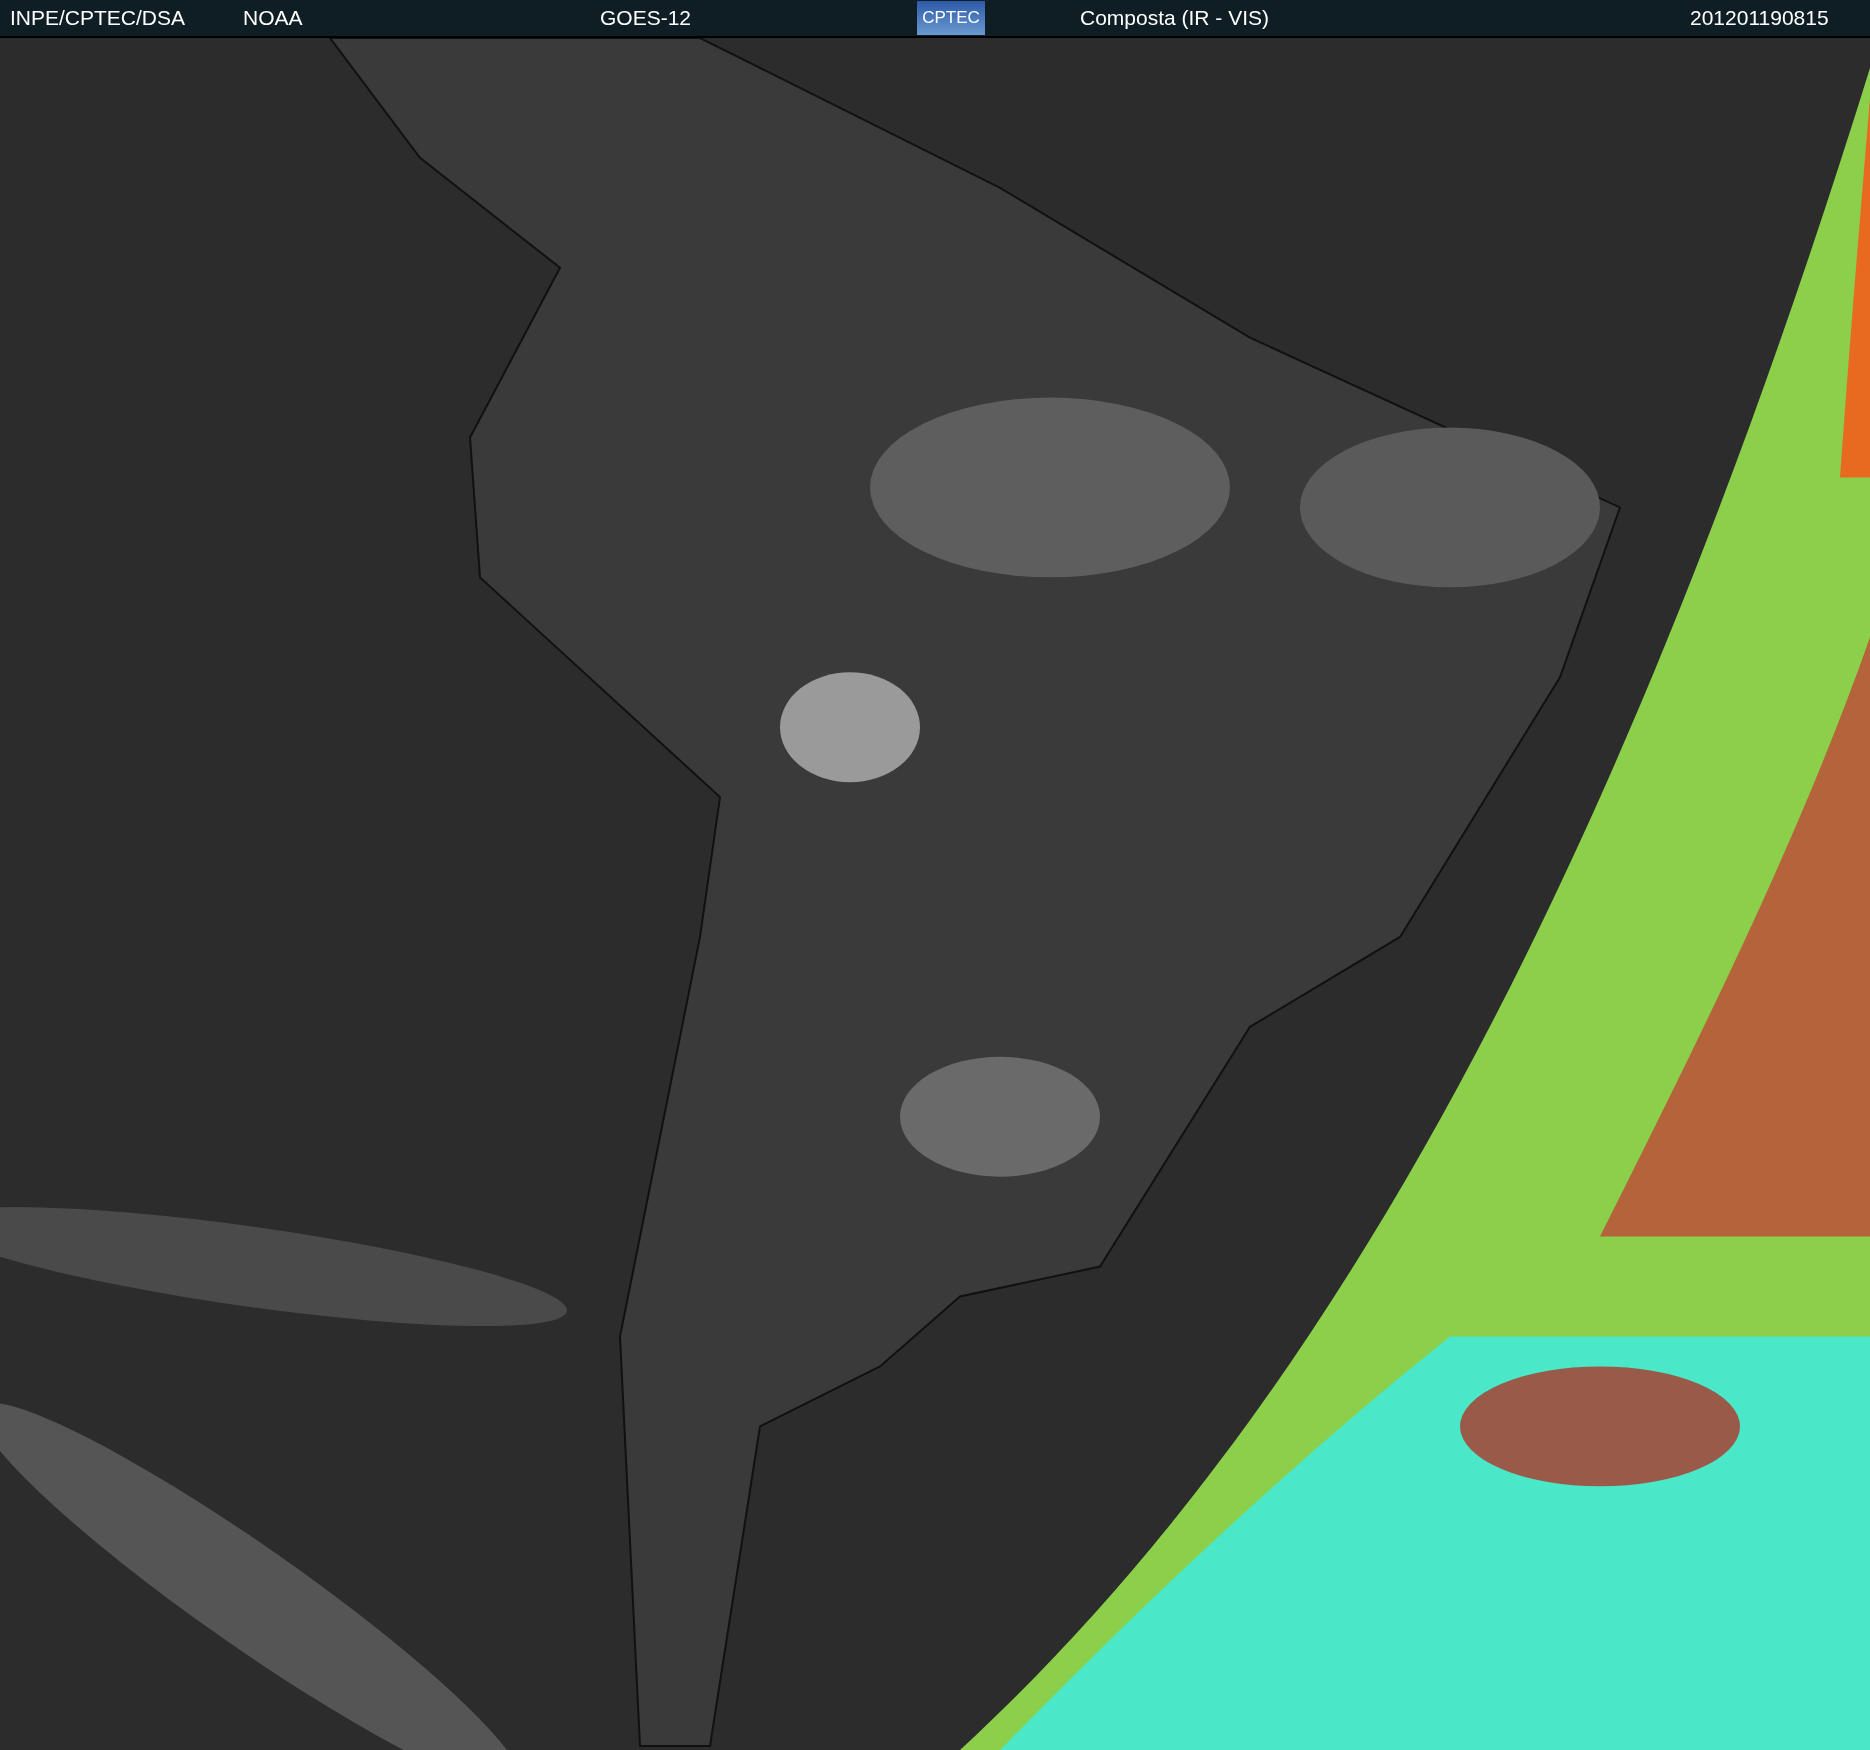 The height and width of the screenshot is (1750, 1870). I want to click on timestamp-label: 201201190815, so click(1759, 18).